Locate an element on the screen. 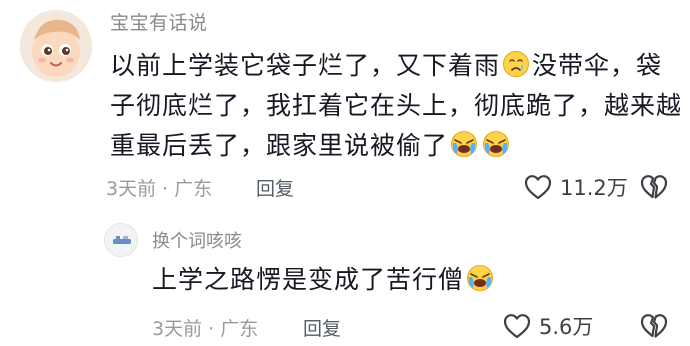 The image size is (690, 346). comment-username: 宝宝有话说 is located at coordinates (159, 21).